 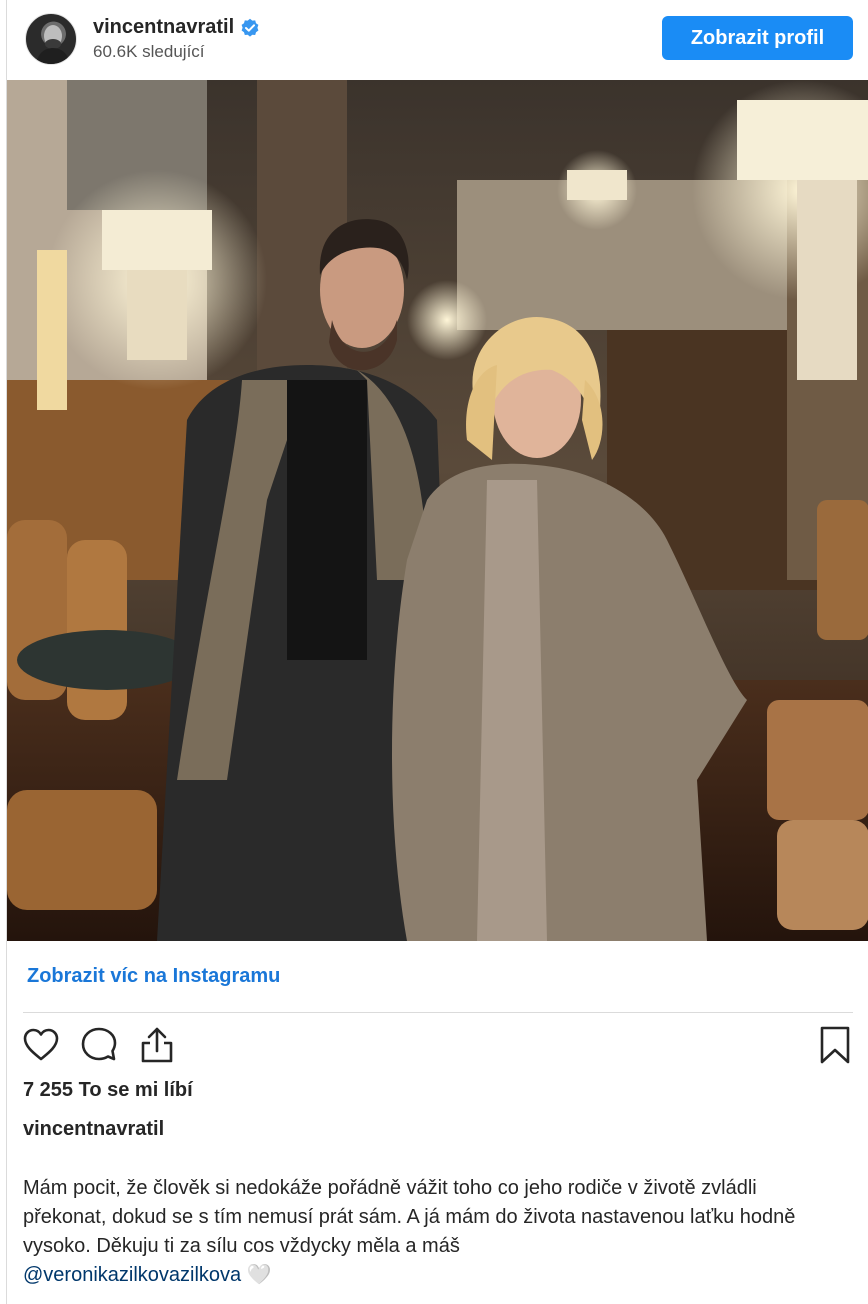 I want to click on save-button, so click(x=835, y=1045).